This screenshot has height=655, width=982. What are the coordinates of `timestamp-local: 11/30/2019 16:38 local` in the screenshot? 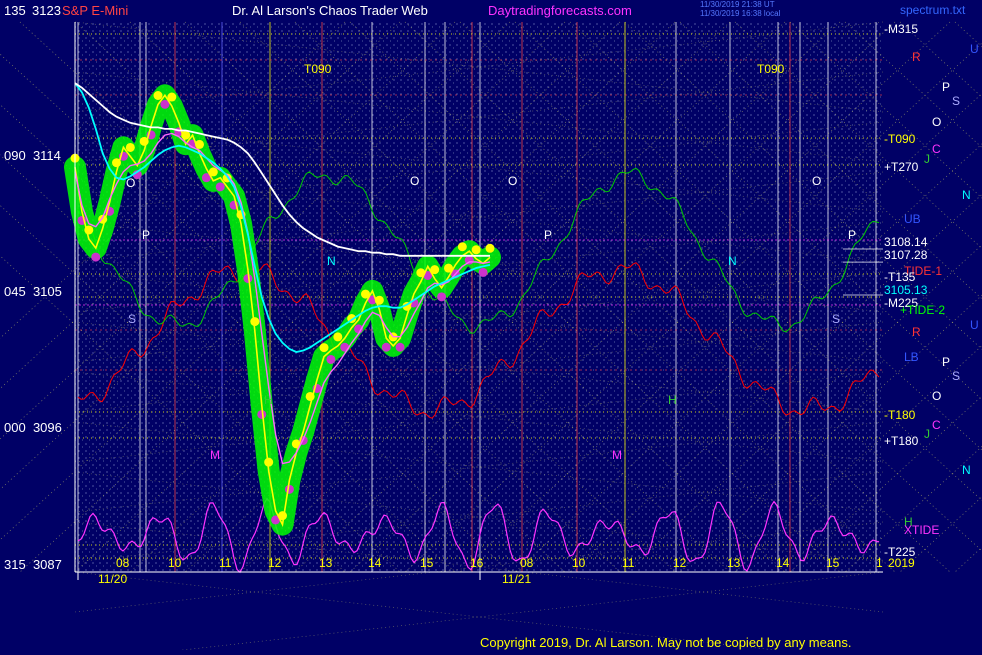 It's located at (740, 13).